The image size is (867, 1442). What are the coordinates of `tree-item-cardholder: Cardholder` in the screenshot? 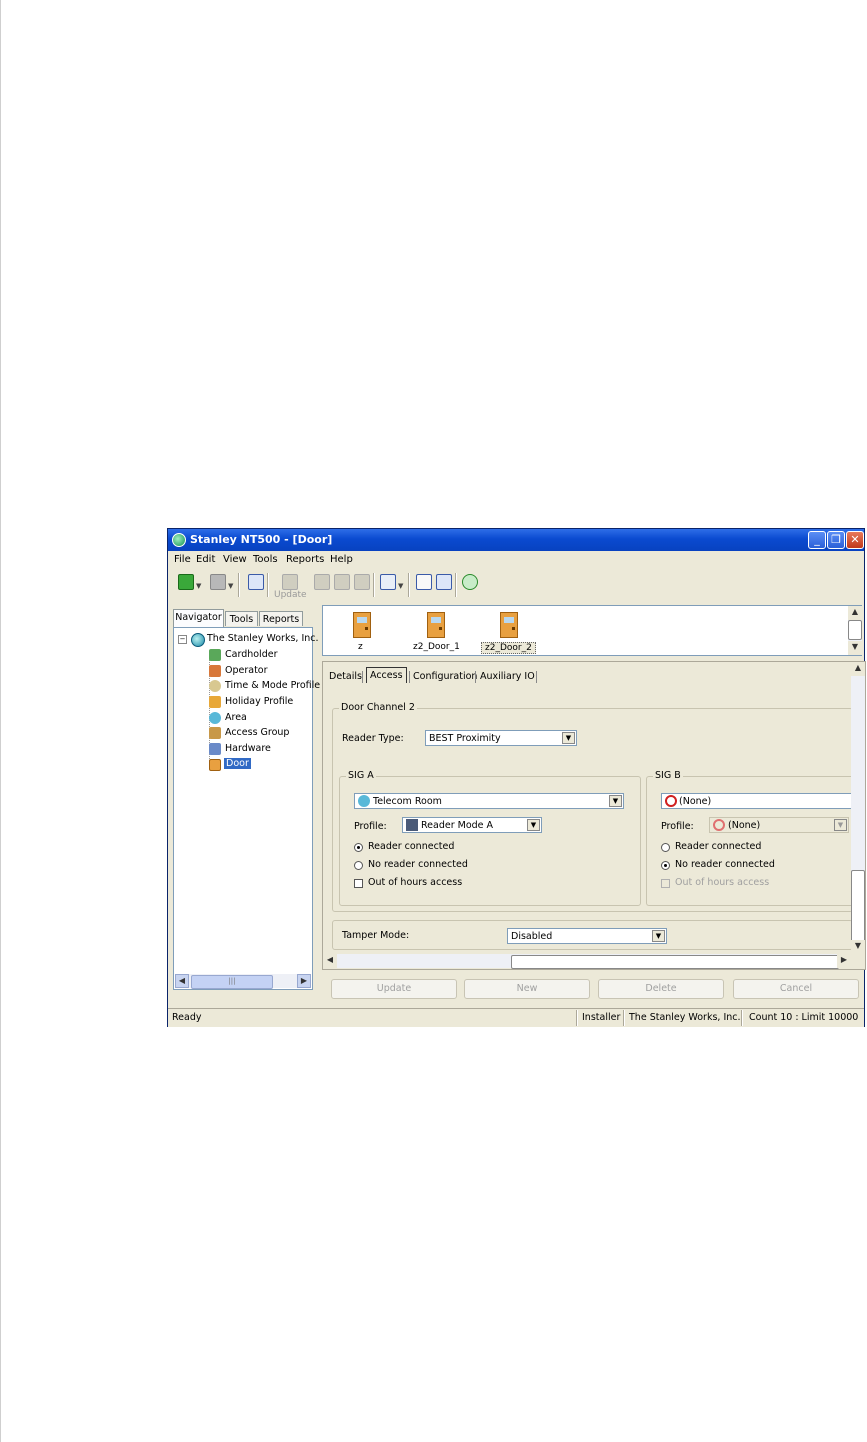 It's located at (251, 654).